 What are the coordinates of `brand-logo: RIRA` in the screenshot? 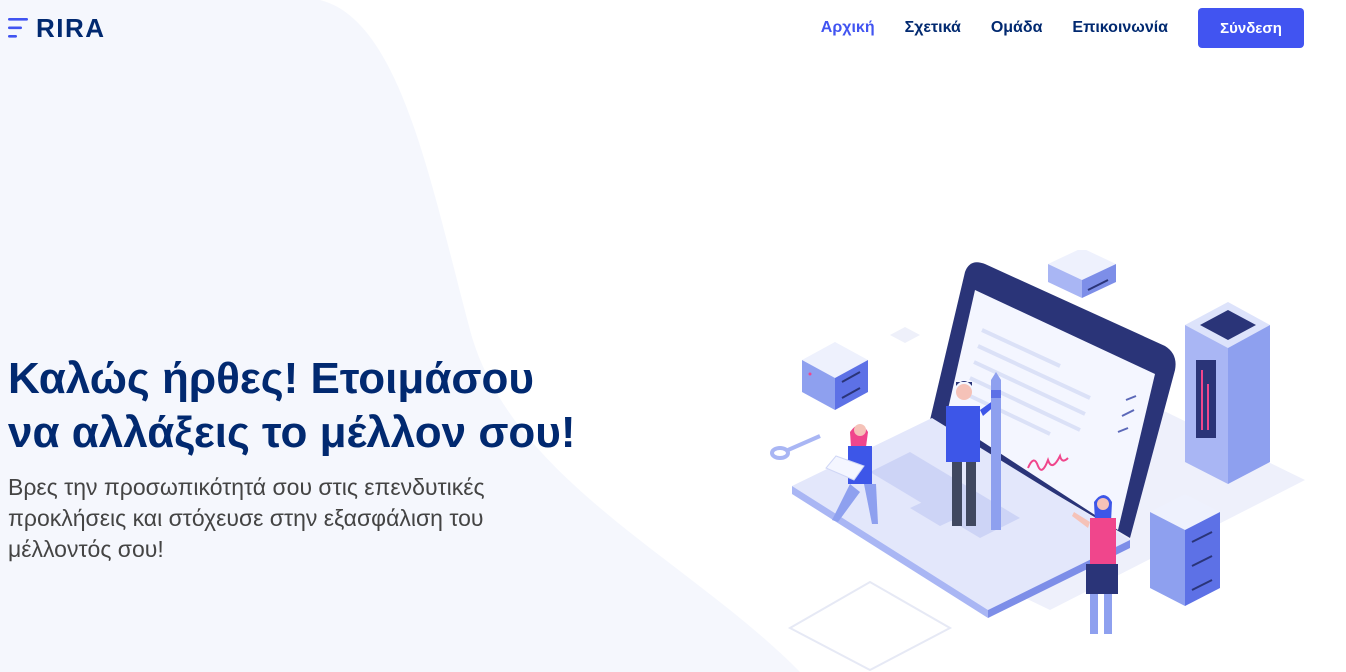 It's located at (57, 27).